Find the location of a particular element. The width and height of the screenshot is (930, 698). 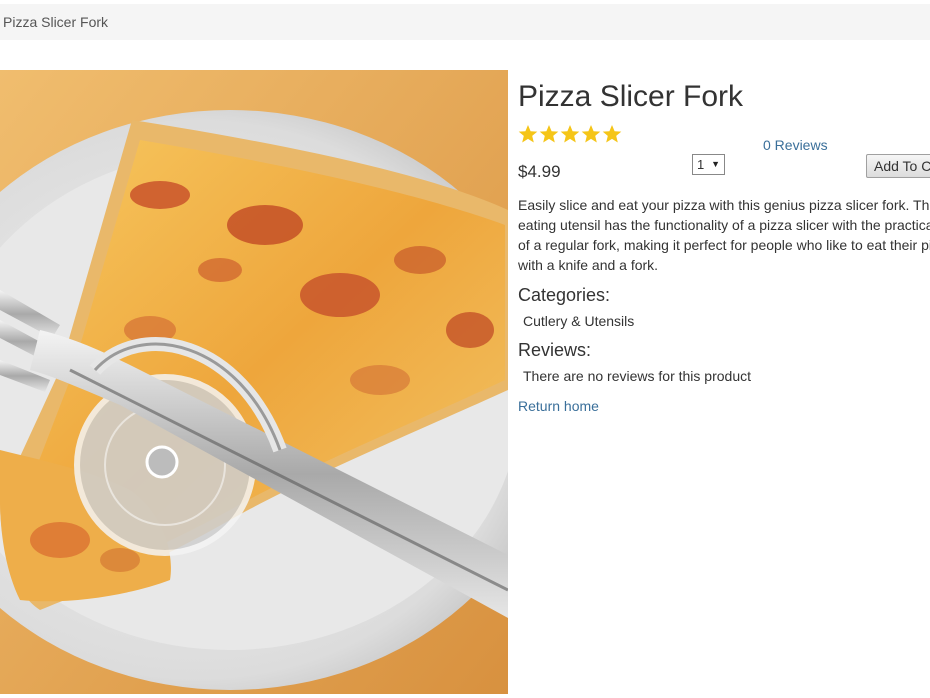

no-reviews-text: There are no reviews for this product is located at coordinates (637, 376).